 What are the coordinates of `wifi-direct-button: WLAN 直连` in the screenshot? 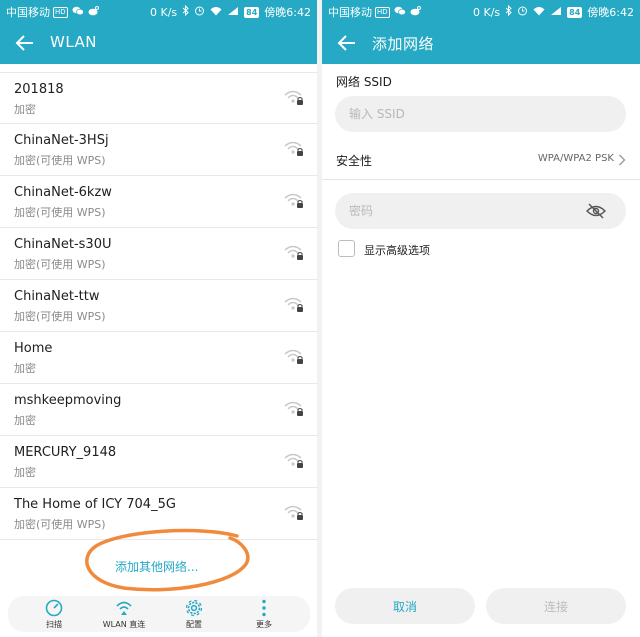 It's located at (124, 614).